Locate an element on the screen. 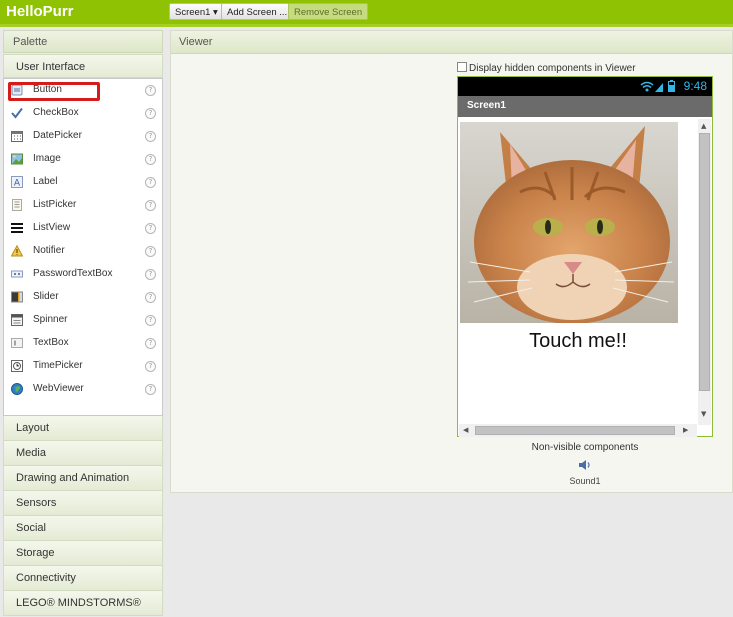 This screenshot has width=733, height=617. nonvisible-components-label: Non-visible components is located at coordinates (585, 447).